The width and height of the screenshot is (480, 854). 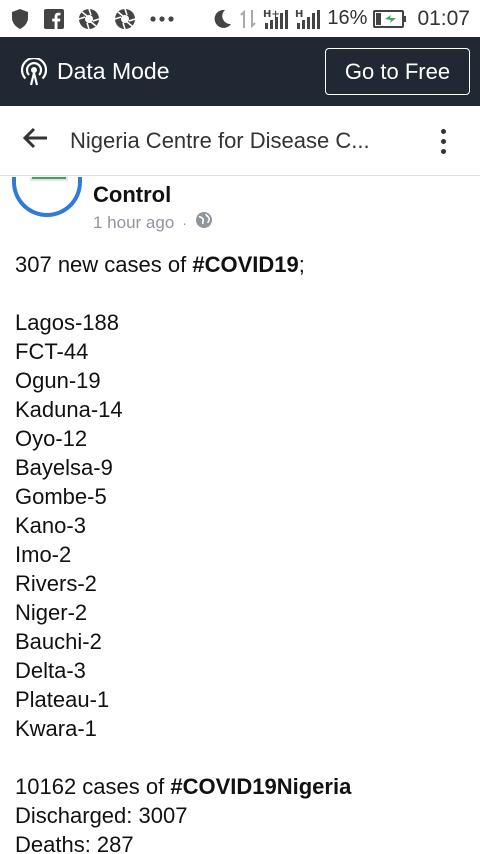 I want to click on broadcast-icon, so click(x=34, y=71).